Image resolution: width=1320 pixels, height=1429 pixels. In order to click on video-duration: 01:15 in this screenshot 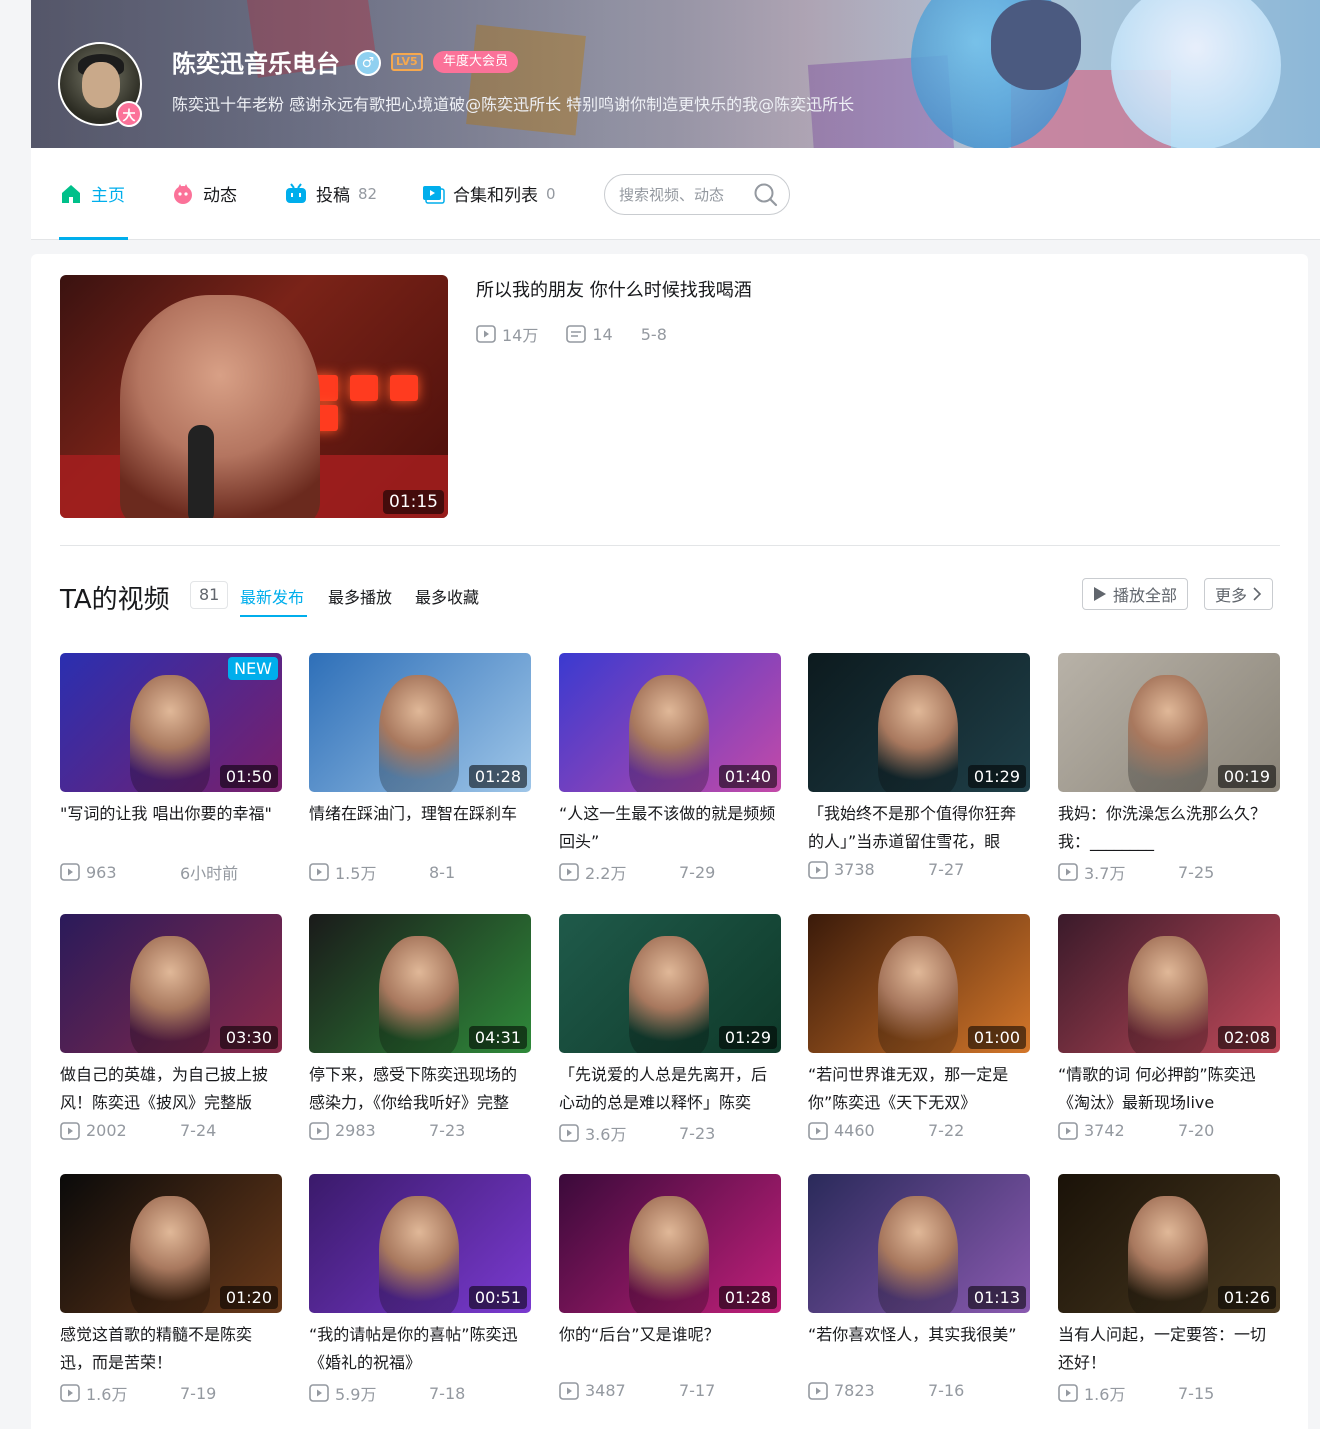, I will do `click(413, 502)`.